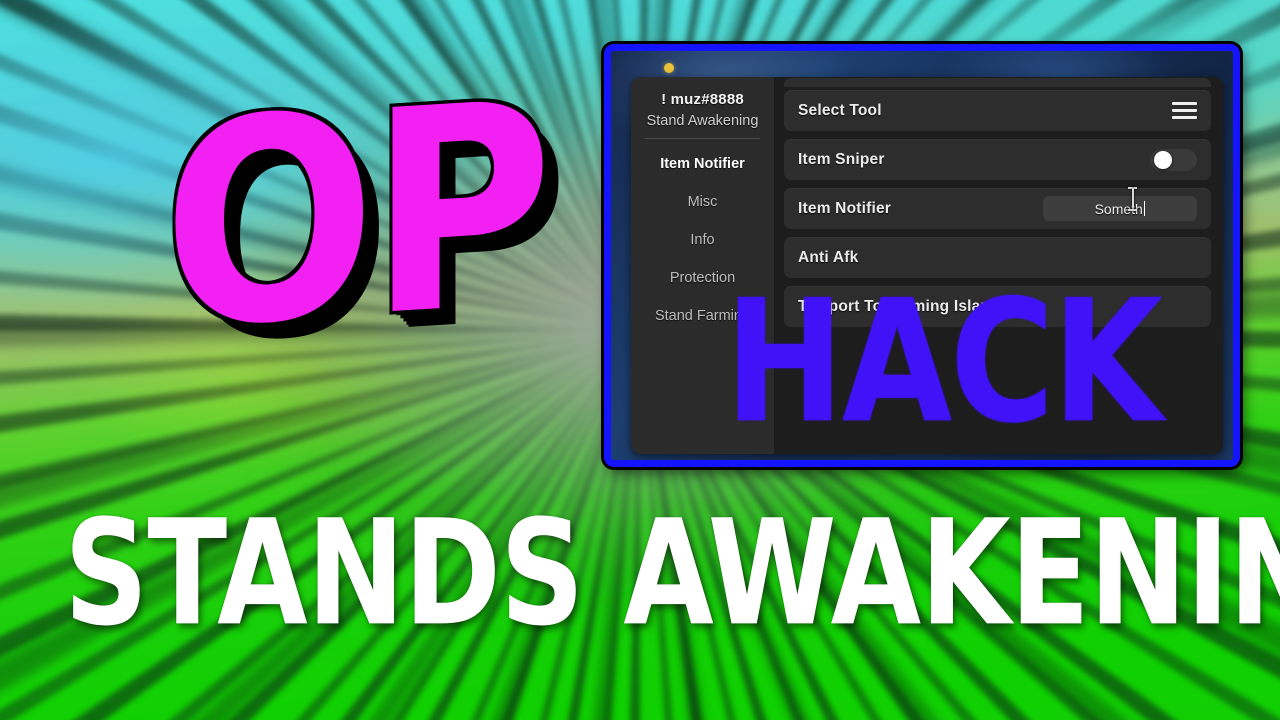 The width and height of the screenshot is (1280, 720). What do you see at coordinates (355, 216) in the screenshot?
I see `headline-op: OP` at bounding box center [355, 216].